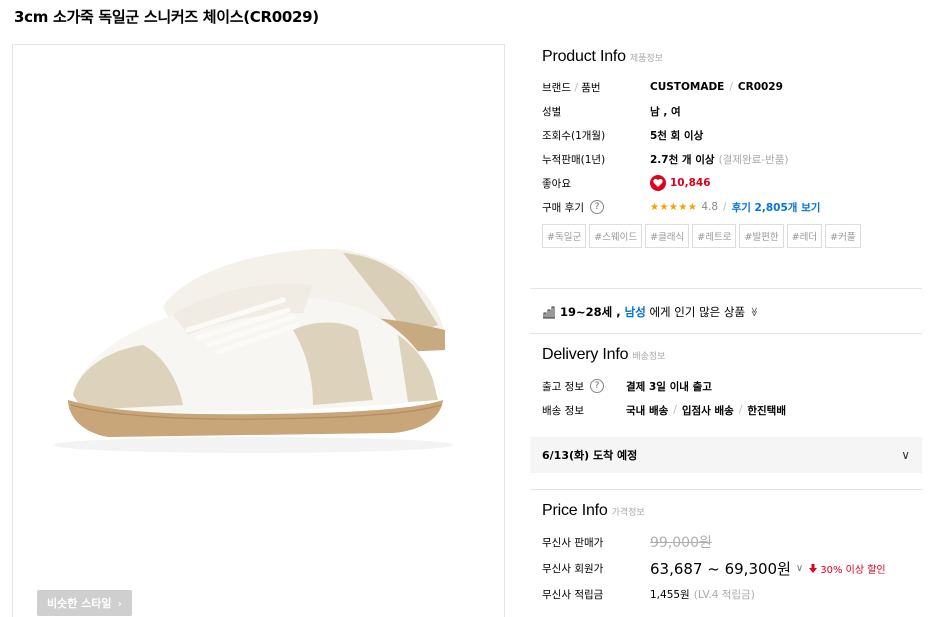 Image resolution: width=936 pixels, height=617 pixels. Describe the element at coordinates (573, 594) in the screenshot. I see `points-label: 무신사 적립금` at that location.